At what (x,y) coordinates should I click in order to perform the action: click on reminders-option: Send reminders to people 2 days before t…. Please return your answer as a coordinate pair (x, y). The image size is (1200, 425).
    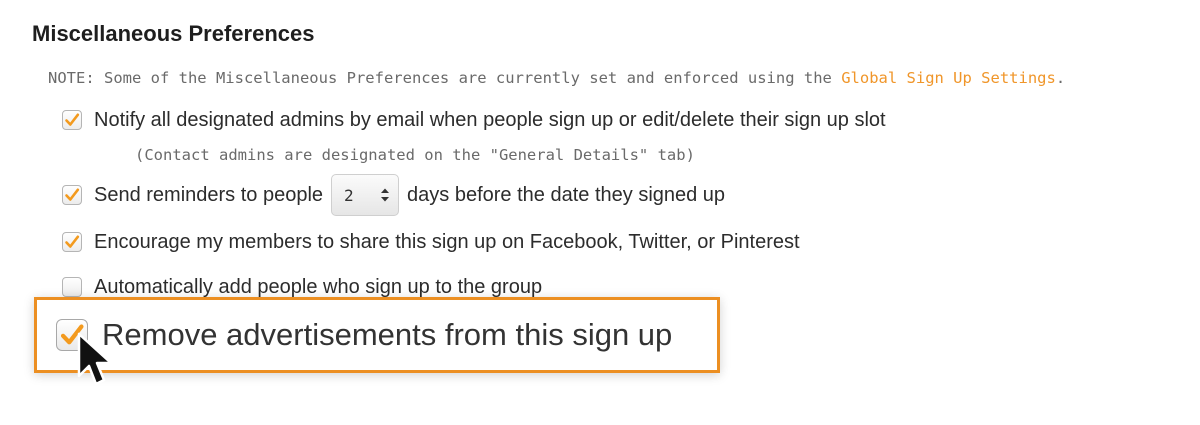
    Looking at the image, I should click on (393, 195).